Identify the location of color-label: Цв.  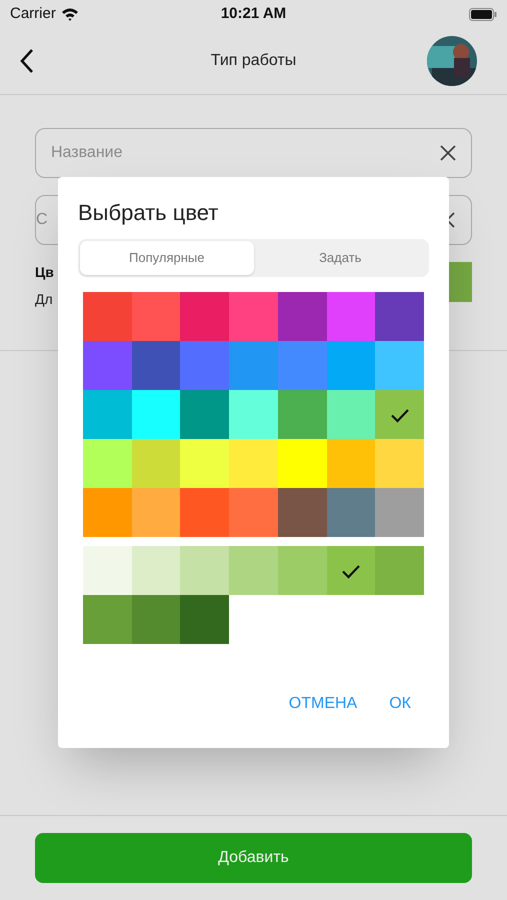
(44, 272).